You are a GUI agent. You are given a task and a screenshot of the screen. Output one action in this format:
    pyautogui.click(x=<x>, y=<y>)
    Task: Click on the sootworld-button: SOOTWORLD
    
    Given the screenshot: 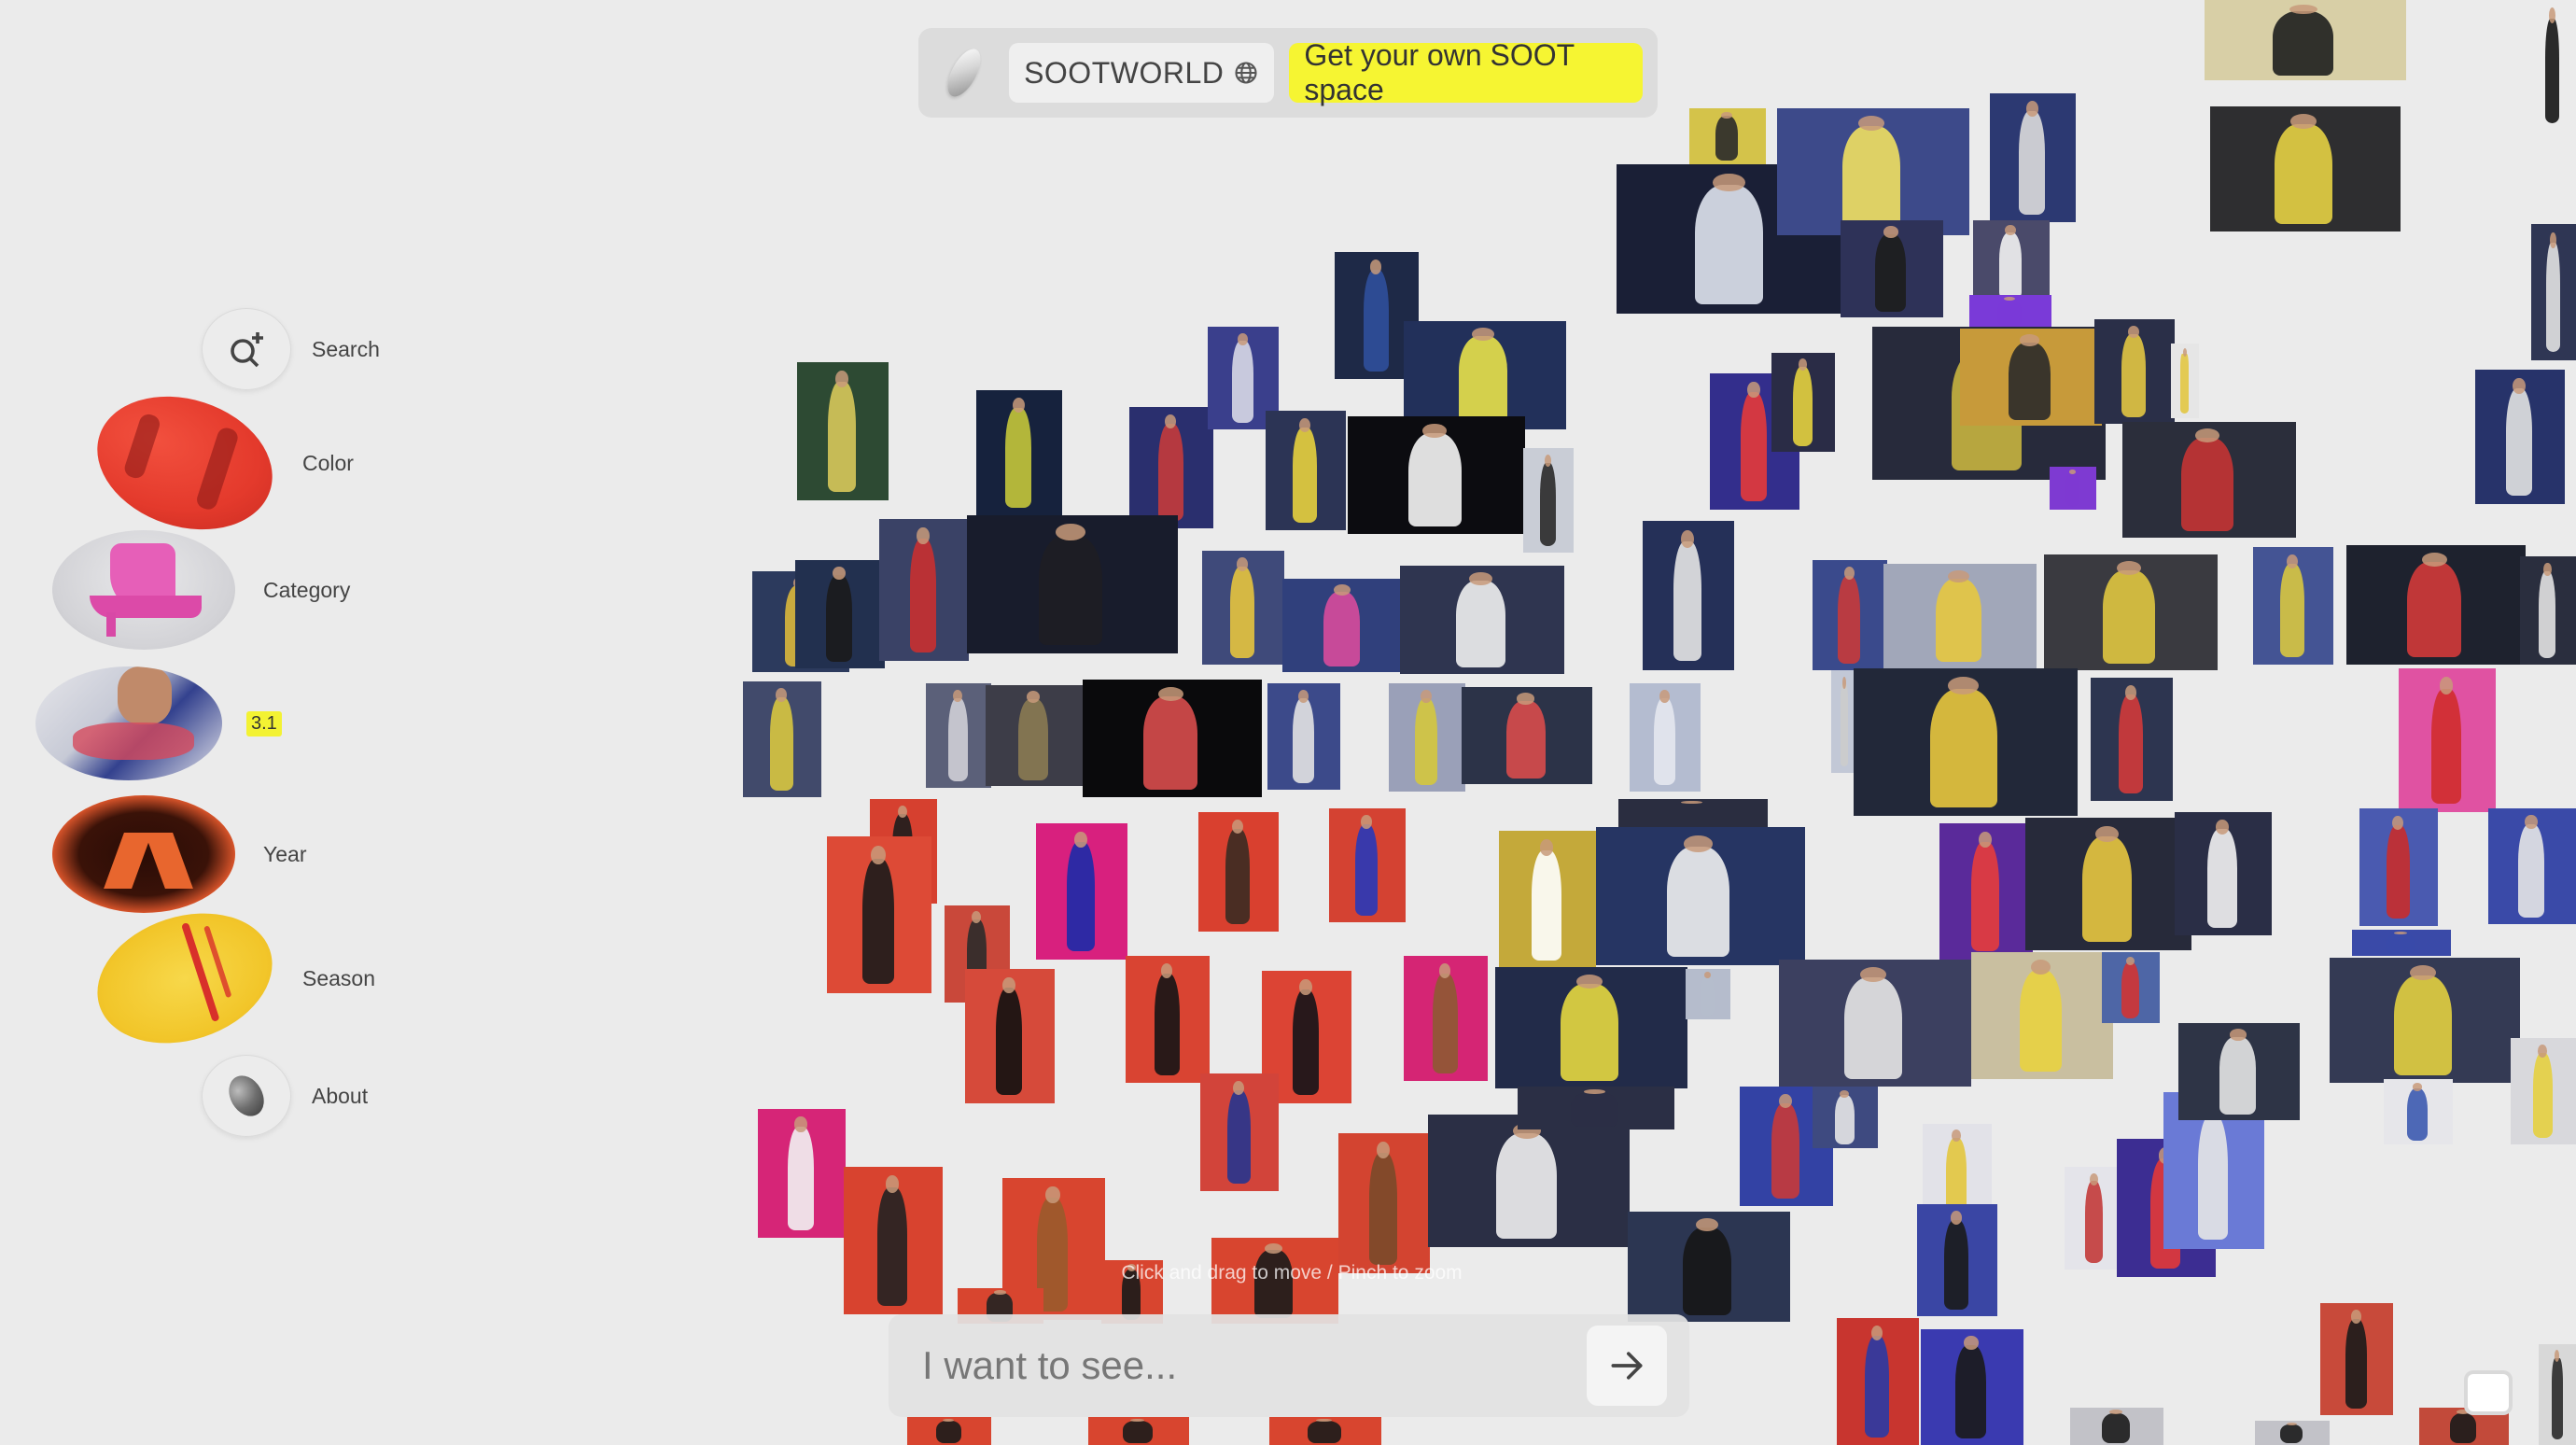 What is the action you would take?
    pyautogui.click(x=1142, y=73)
    